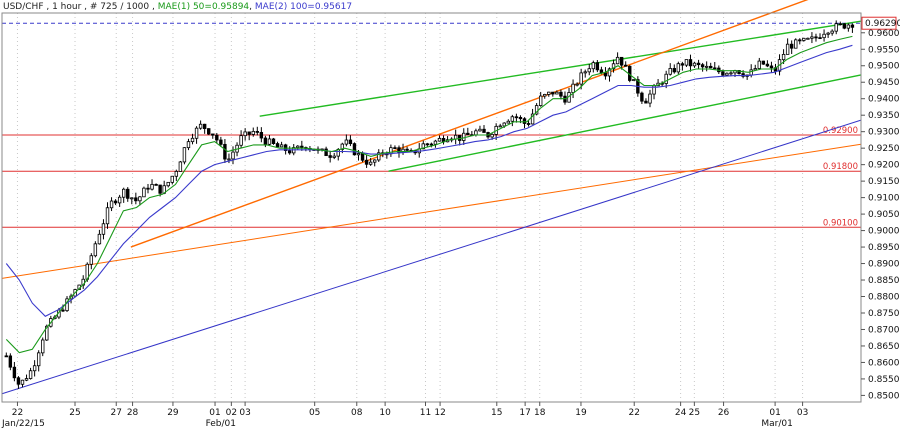 This screenshot has width=900, height=429. What do you see at coordinates (23, 7) in the screenshot?
I see `symbol-label: USD/CHF` at bounding box center [23, 7].